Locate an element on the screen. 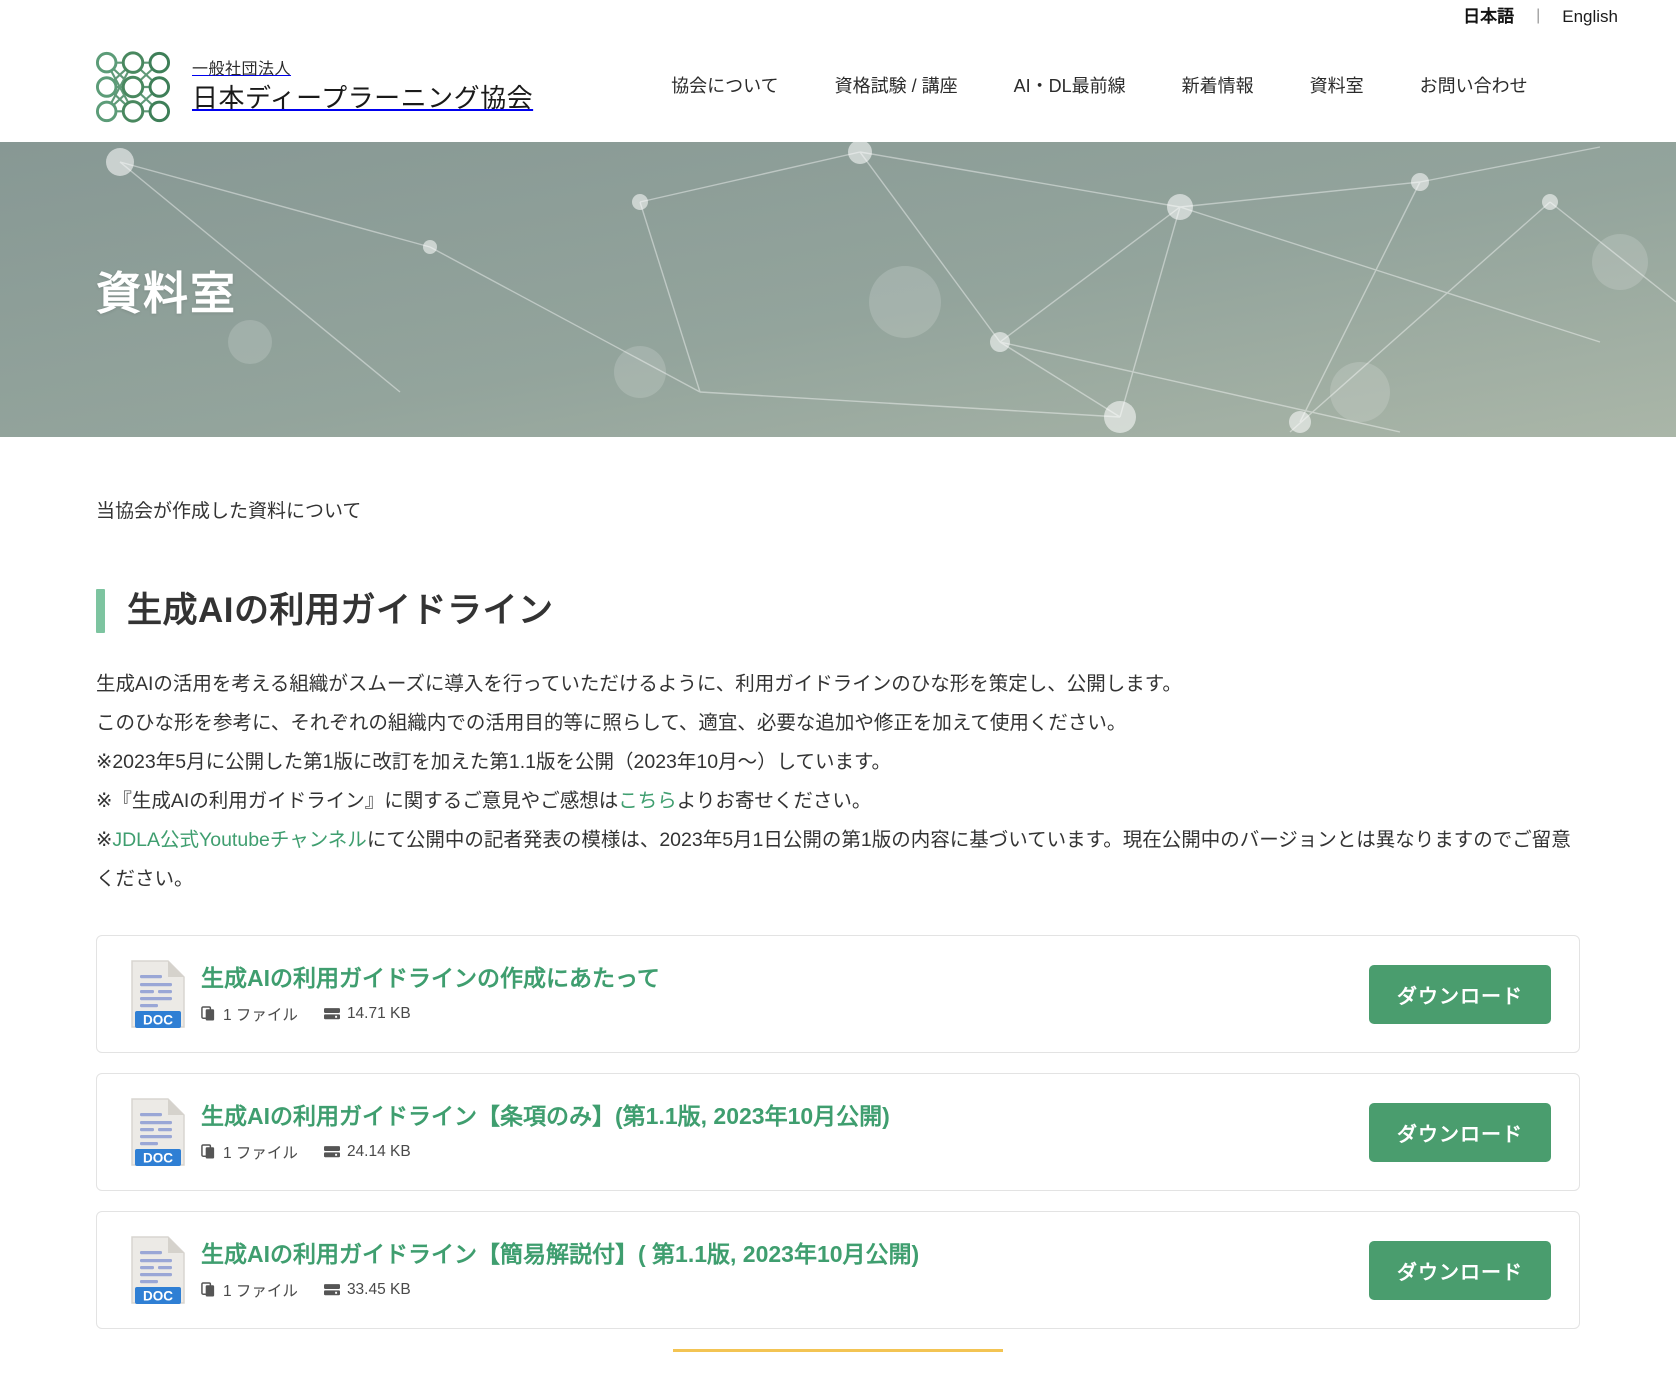 The image size is (1676, 1378). download-title-link: 生成AIの利用ガイドラインの作成にあたって is located at coordinates (785, 979).